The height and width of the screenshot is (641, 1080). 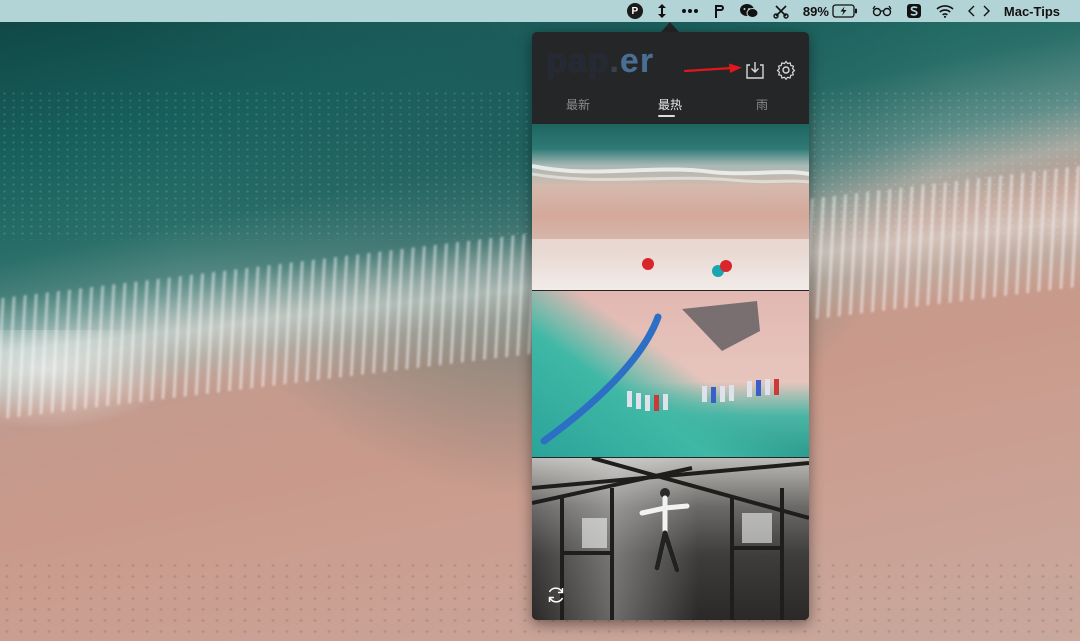 I want to click on download-tray-icon, so click(x=755, y=70).